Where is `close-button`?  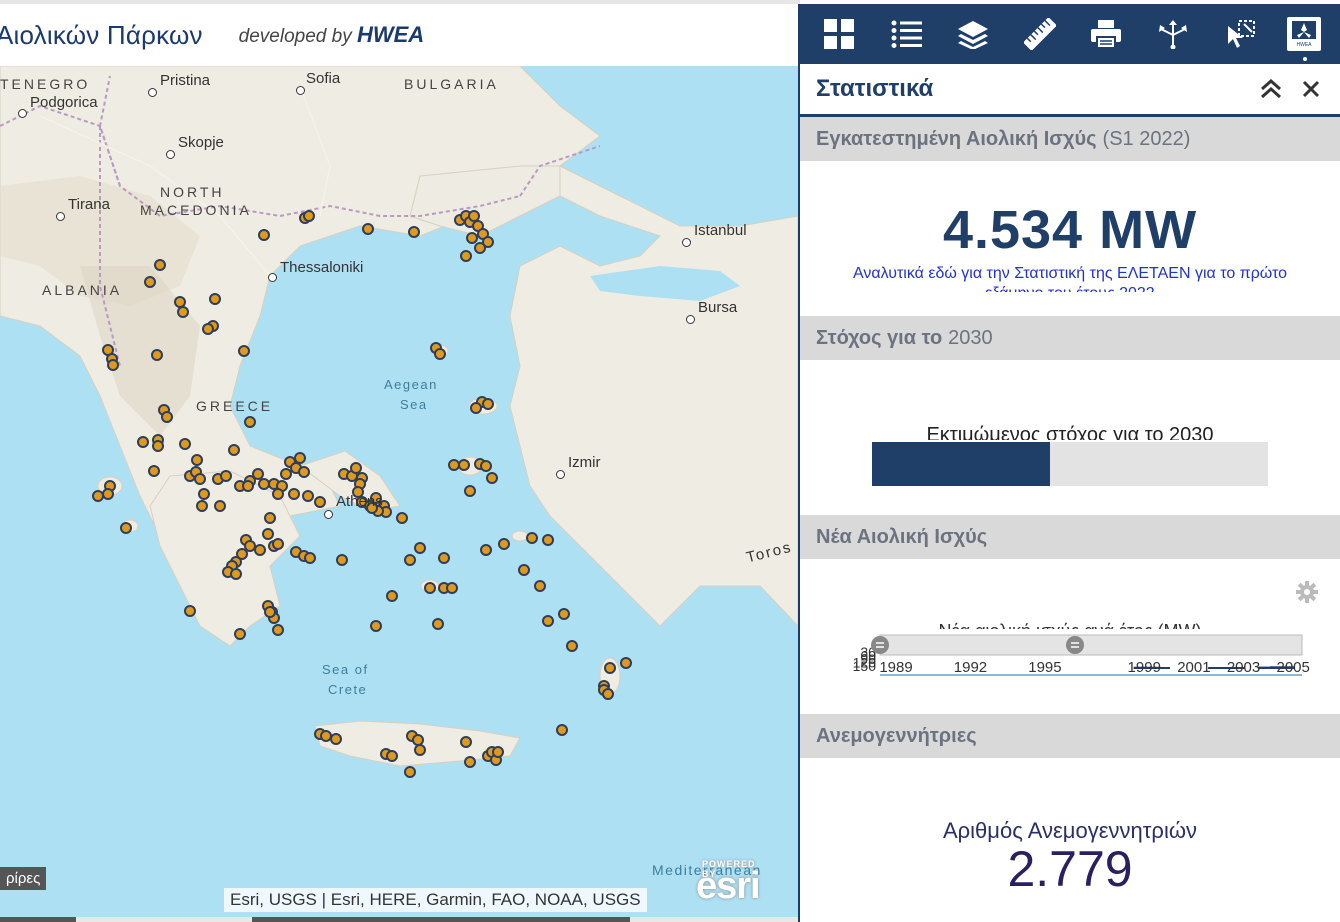
close-button is located at coordinates (1311, 89).